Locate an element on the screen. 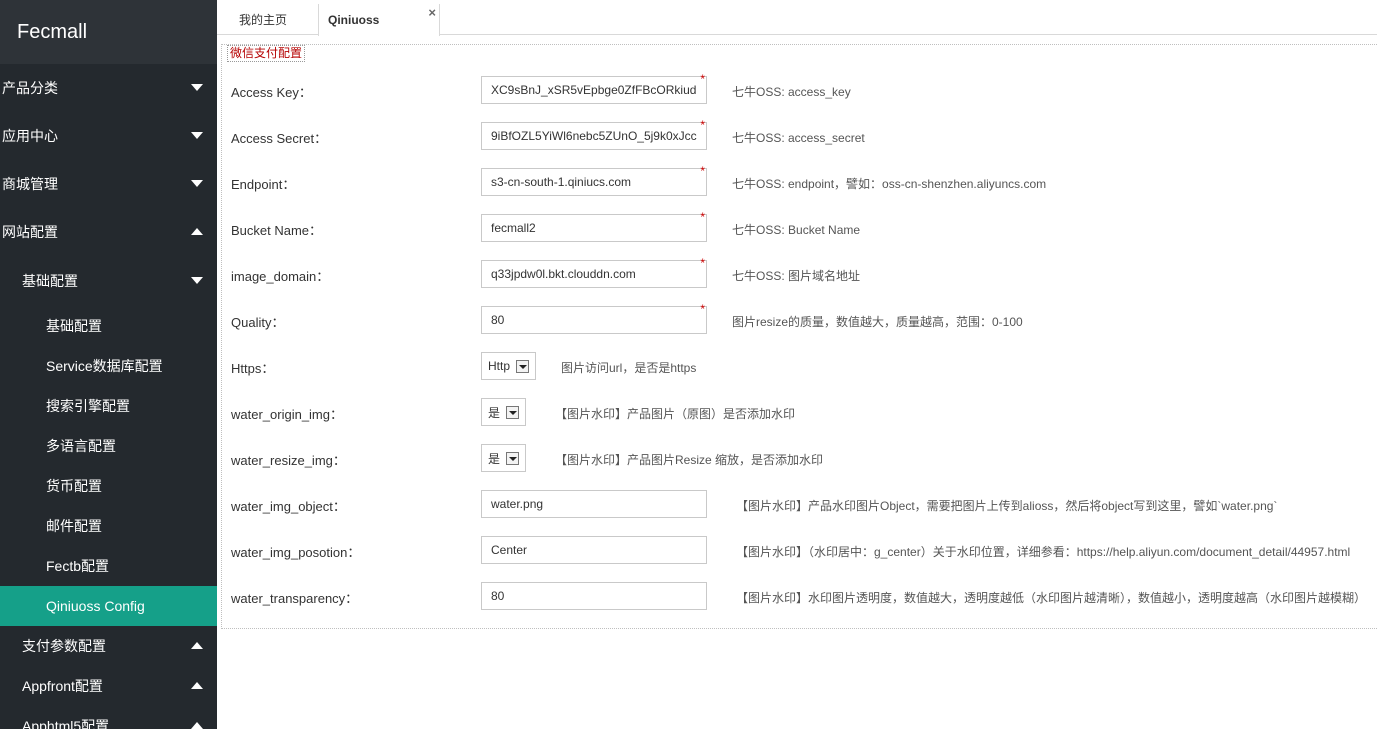 This screenshot has width=1377, height=729. field-hint: 七牛OSS: access_secret is located at coordinates (798, 138).